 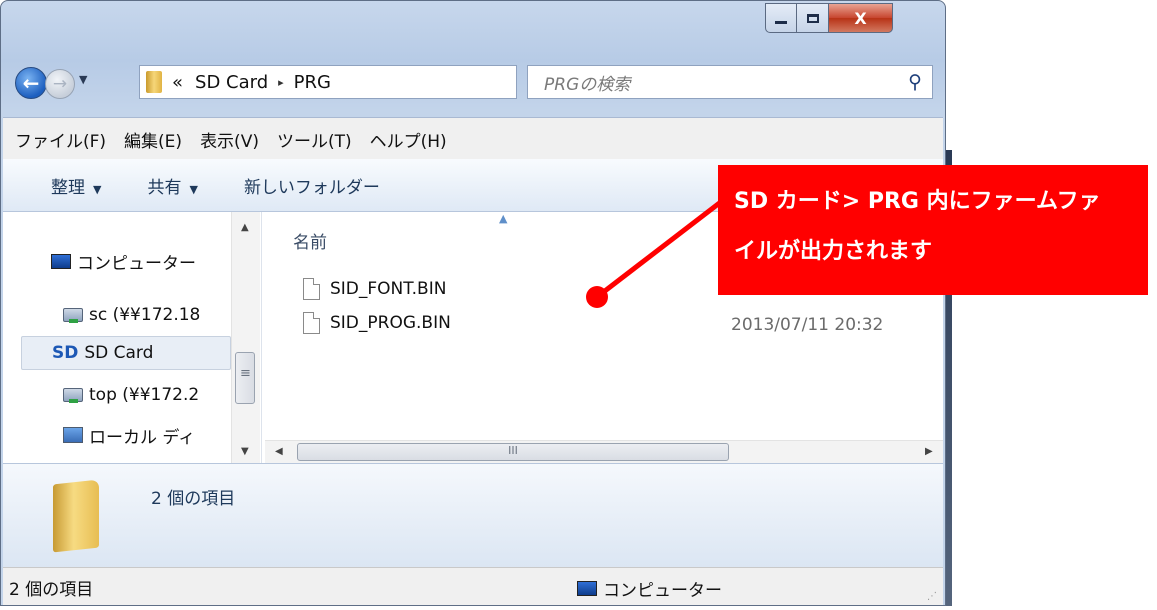 What do you see at coordinates (917, 201) in the screenshot?
I see `callout-line-1: SD カード> PRG 内にファームファ` at bounding box center [917, 201].